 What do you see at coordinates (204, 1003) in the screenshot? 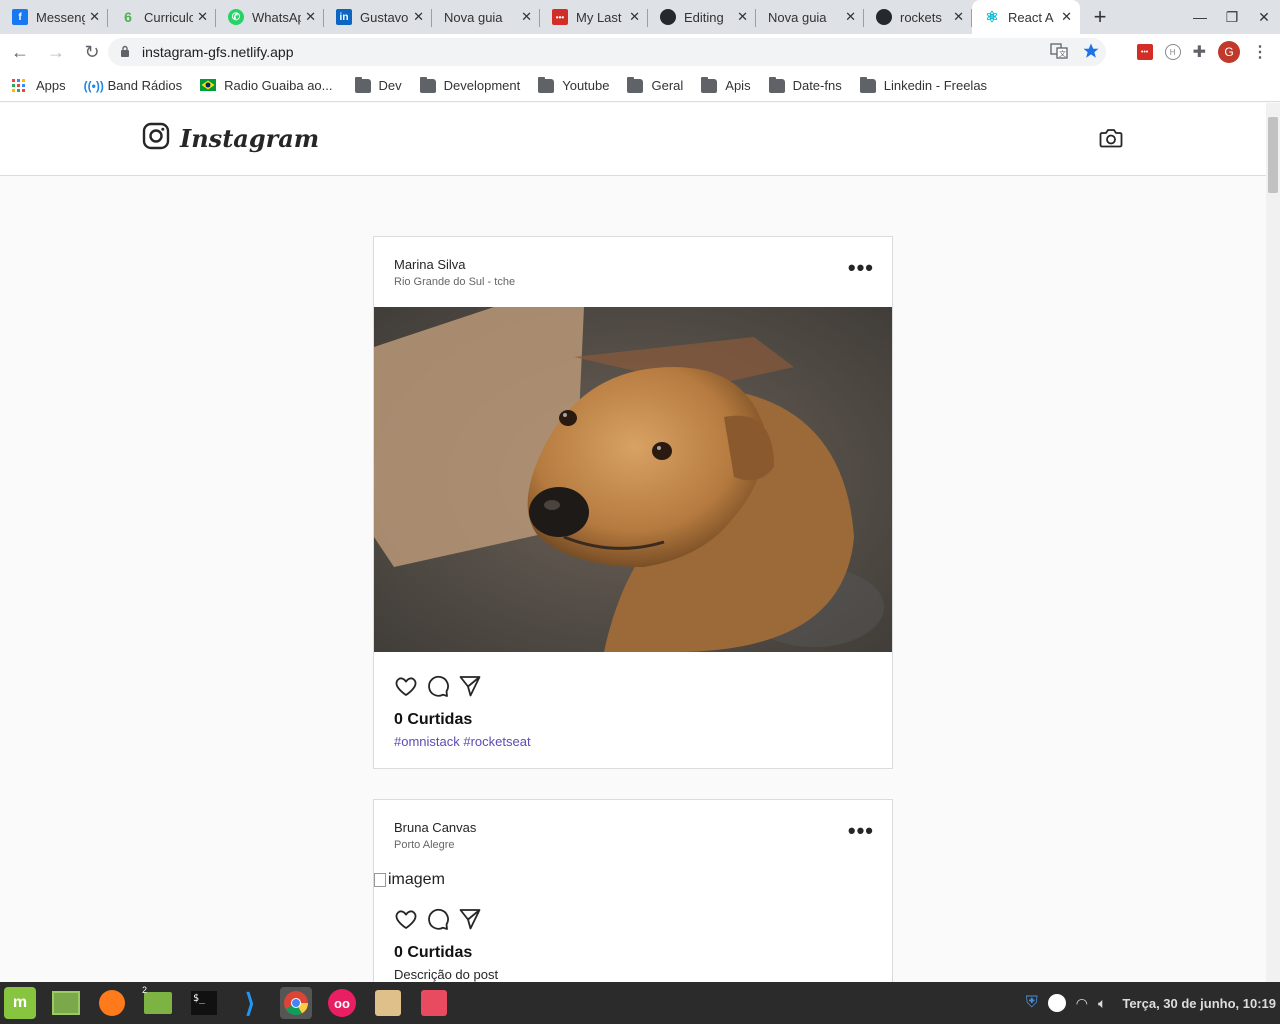
I see `terminal-icon: $_` at bounding box center [204, 1003].